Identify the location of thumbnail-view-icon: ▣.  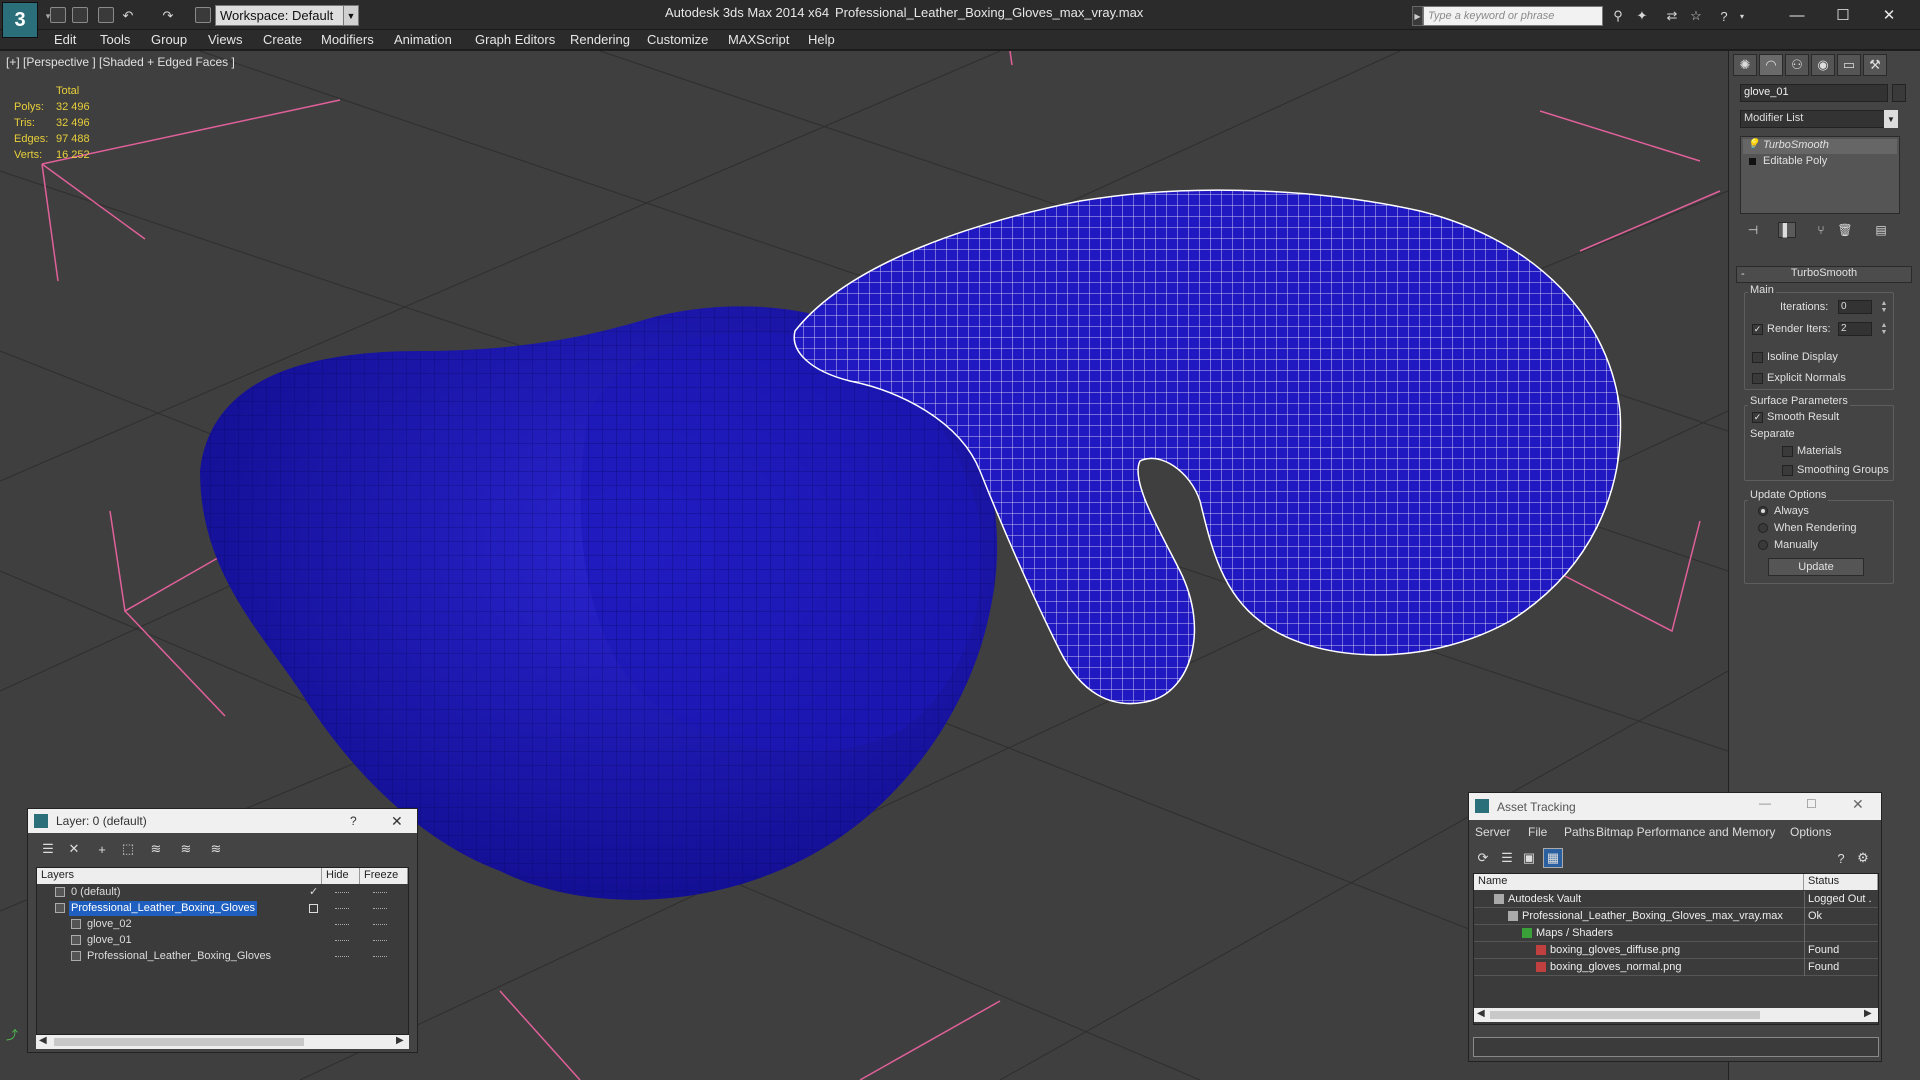
(1529, 858).